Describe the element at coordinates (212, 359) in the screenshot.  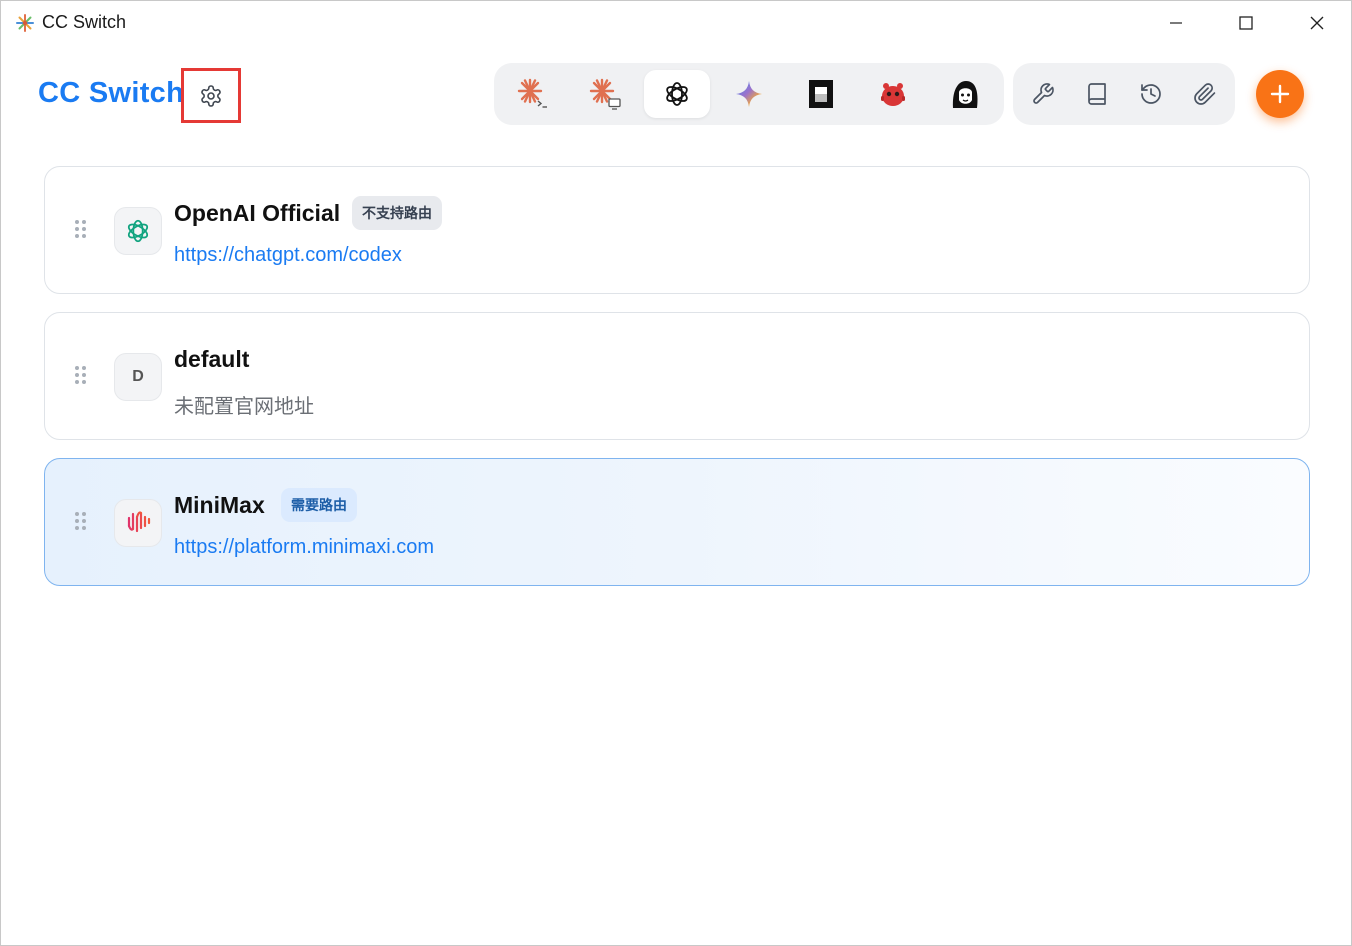
I see `provider-name: default` at that location.